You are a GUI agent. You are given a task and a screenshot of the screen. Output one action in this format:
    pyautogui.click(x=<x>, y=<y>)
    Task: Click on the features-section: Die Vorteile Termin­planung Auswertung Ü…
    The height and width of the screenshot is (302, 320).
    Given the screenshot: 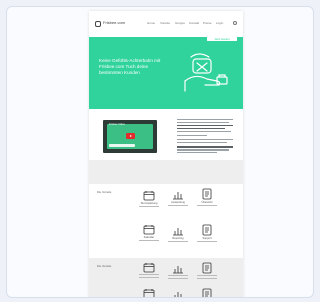 What is the action you would take?
    pyautogui.click(x=166, y=221)
    